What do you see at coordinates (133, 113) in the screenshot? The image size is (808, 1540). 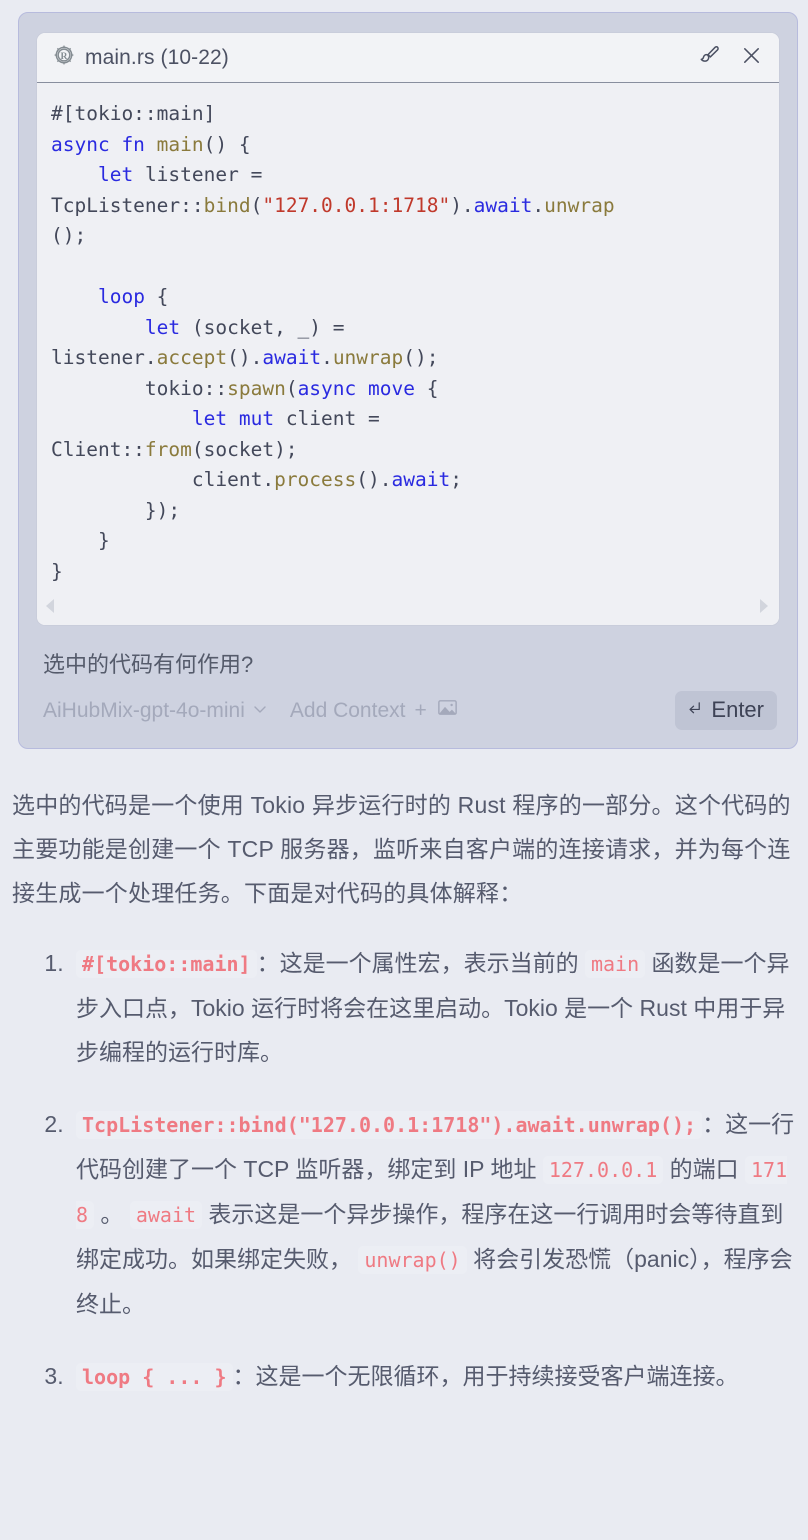 I see `code-token: #[tokio::main]` at bounding box center [133, 113].